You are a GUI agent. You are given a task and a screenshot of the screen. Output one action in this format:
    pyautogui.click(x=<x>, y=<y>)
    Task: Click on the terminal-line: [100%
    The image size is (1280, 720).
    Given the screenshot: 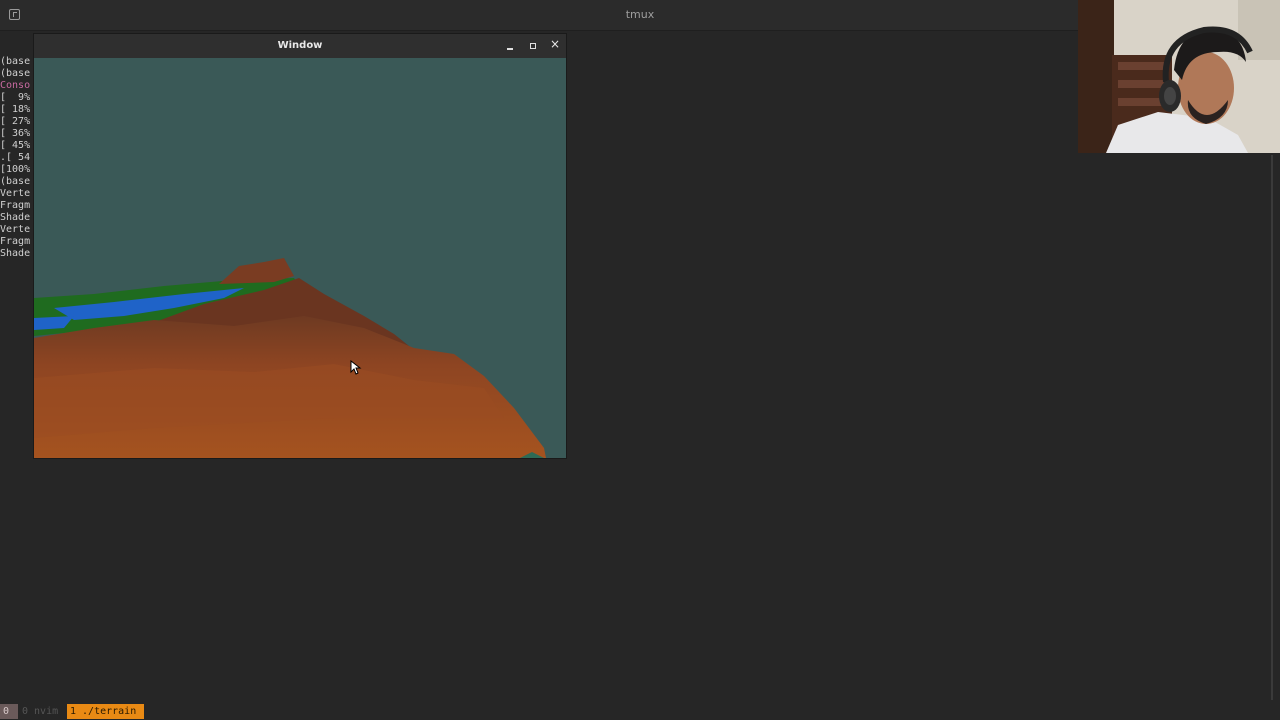 What is the action you would take?
    pyautogui.click(x=15, y=169)
    